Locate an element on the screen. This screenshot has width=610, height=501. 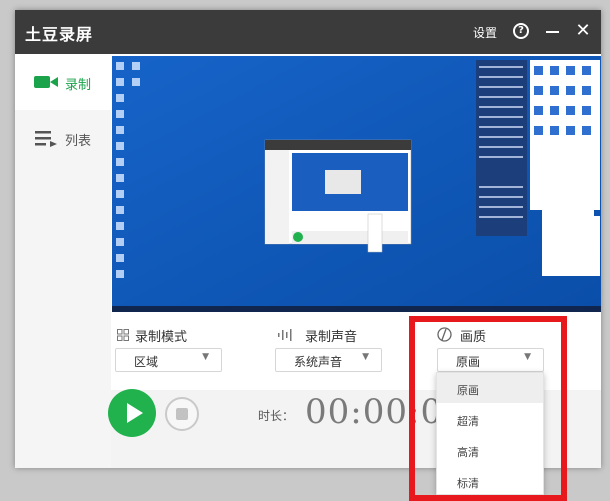
record-mode-value: 区域 is located at coordinates (146, 362).